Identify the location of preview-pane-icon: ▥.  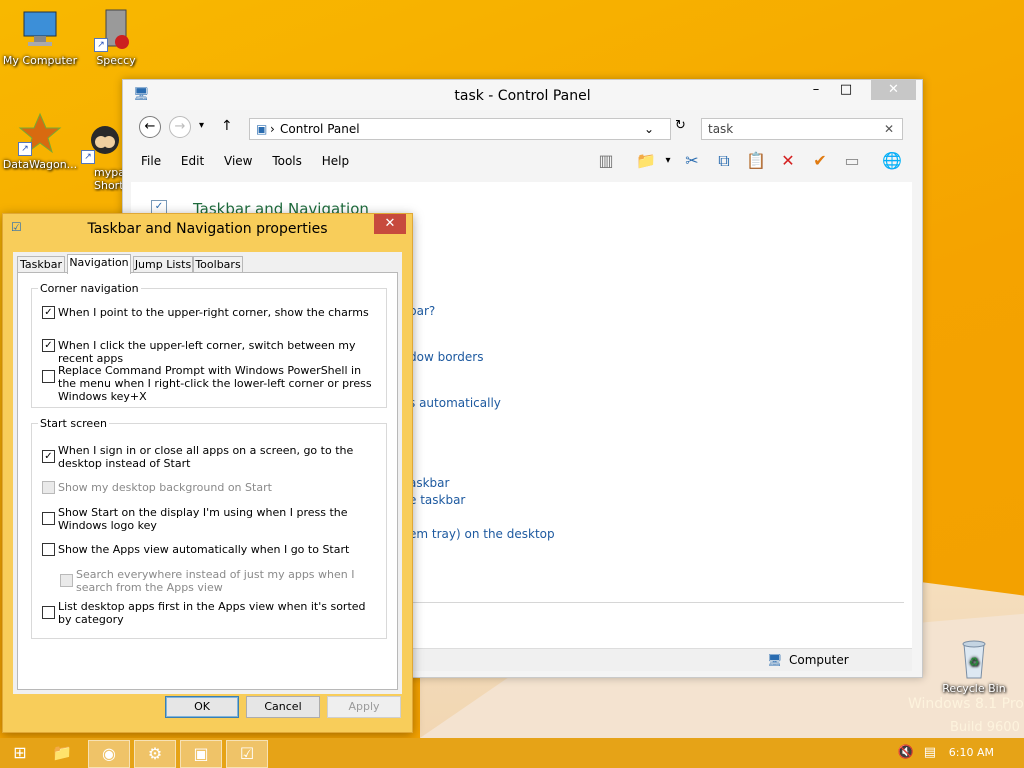
(606, 161).